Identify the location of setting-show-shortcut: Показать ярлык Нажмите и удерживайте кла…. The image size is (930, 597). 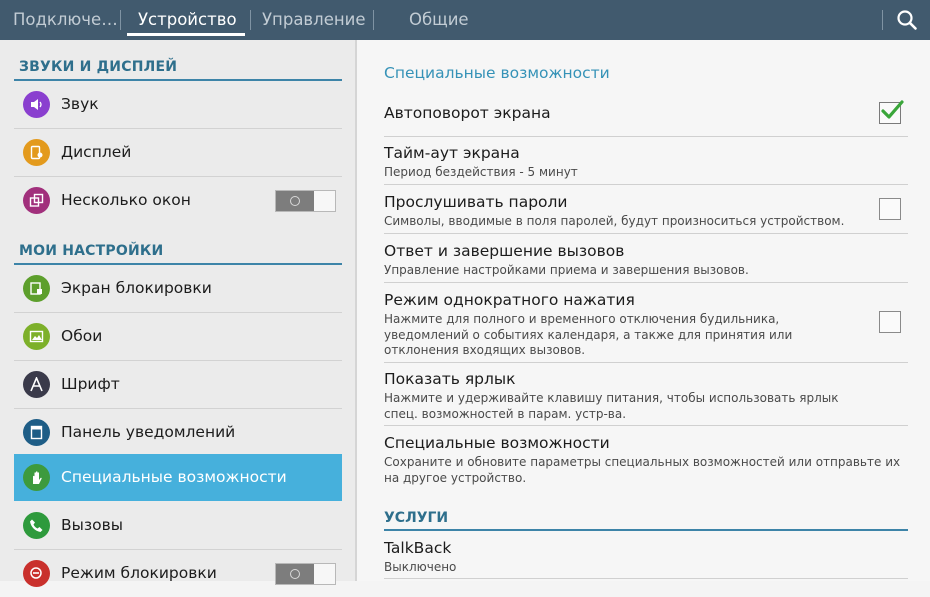
(646, 395).